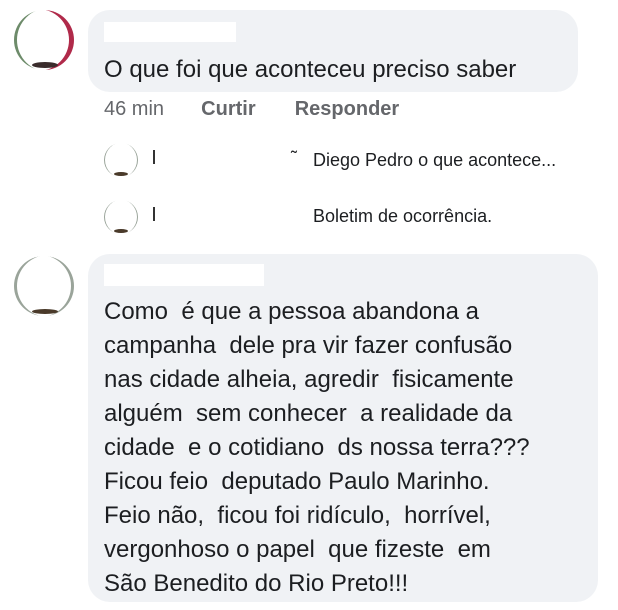 This screenshot has height=610, width=618. I want to click on comment-line: vergonhoso o papel que fizeste em, so click(297, 549).